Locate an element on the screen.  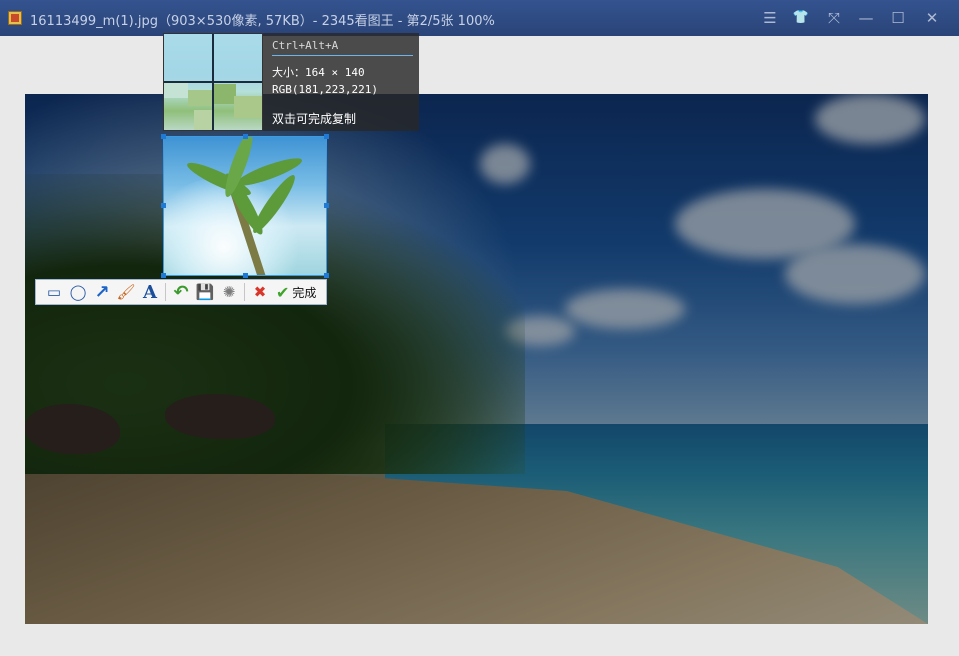
done-button: ✔ 完成 is located at coordinates (296, 292).